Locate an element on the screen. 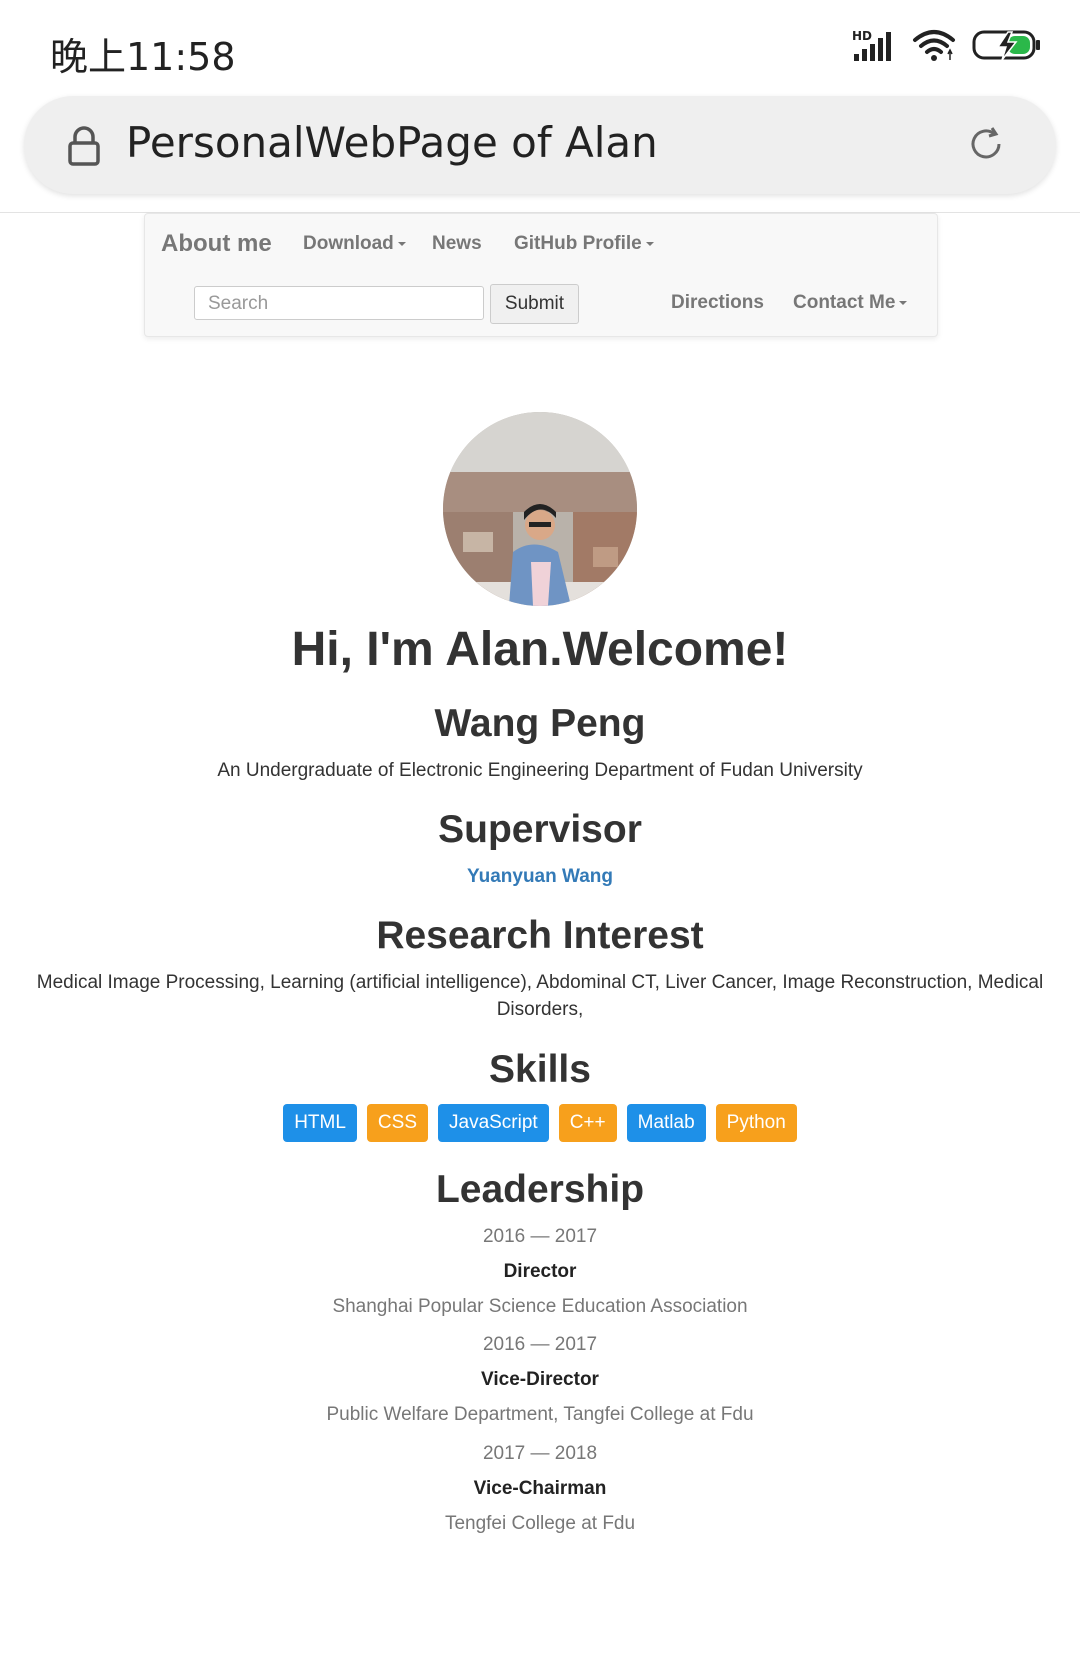 This screenshot has height=1665, width=1080. skills-list: HTML CSS JavaScript C++ Matlab Python is located at coordinates (540, 1123).